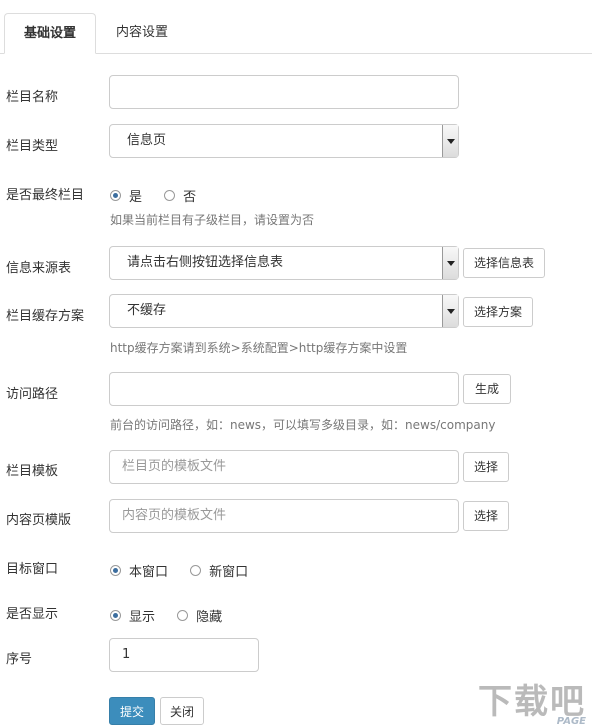  Describe the element at coordinates (50, 33) in the screenshot. I see `tab-basic-settings: 基础设置` at that location.